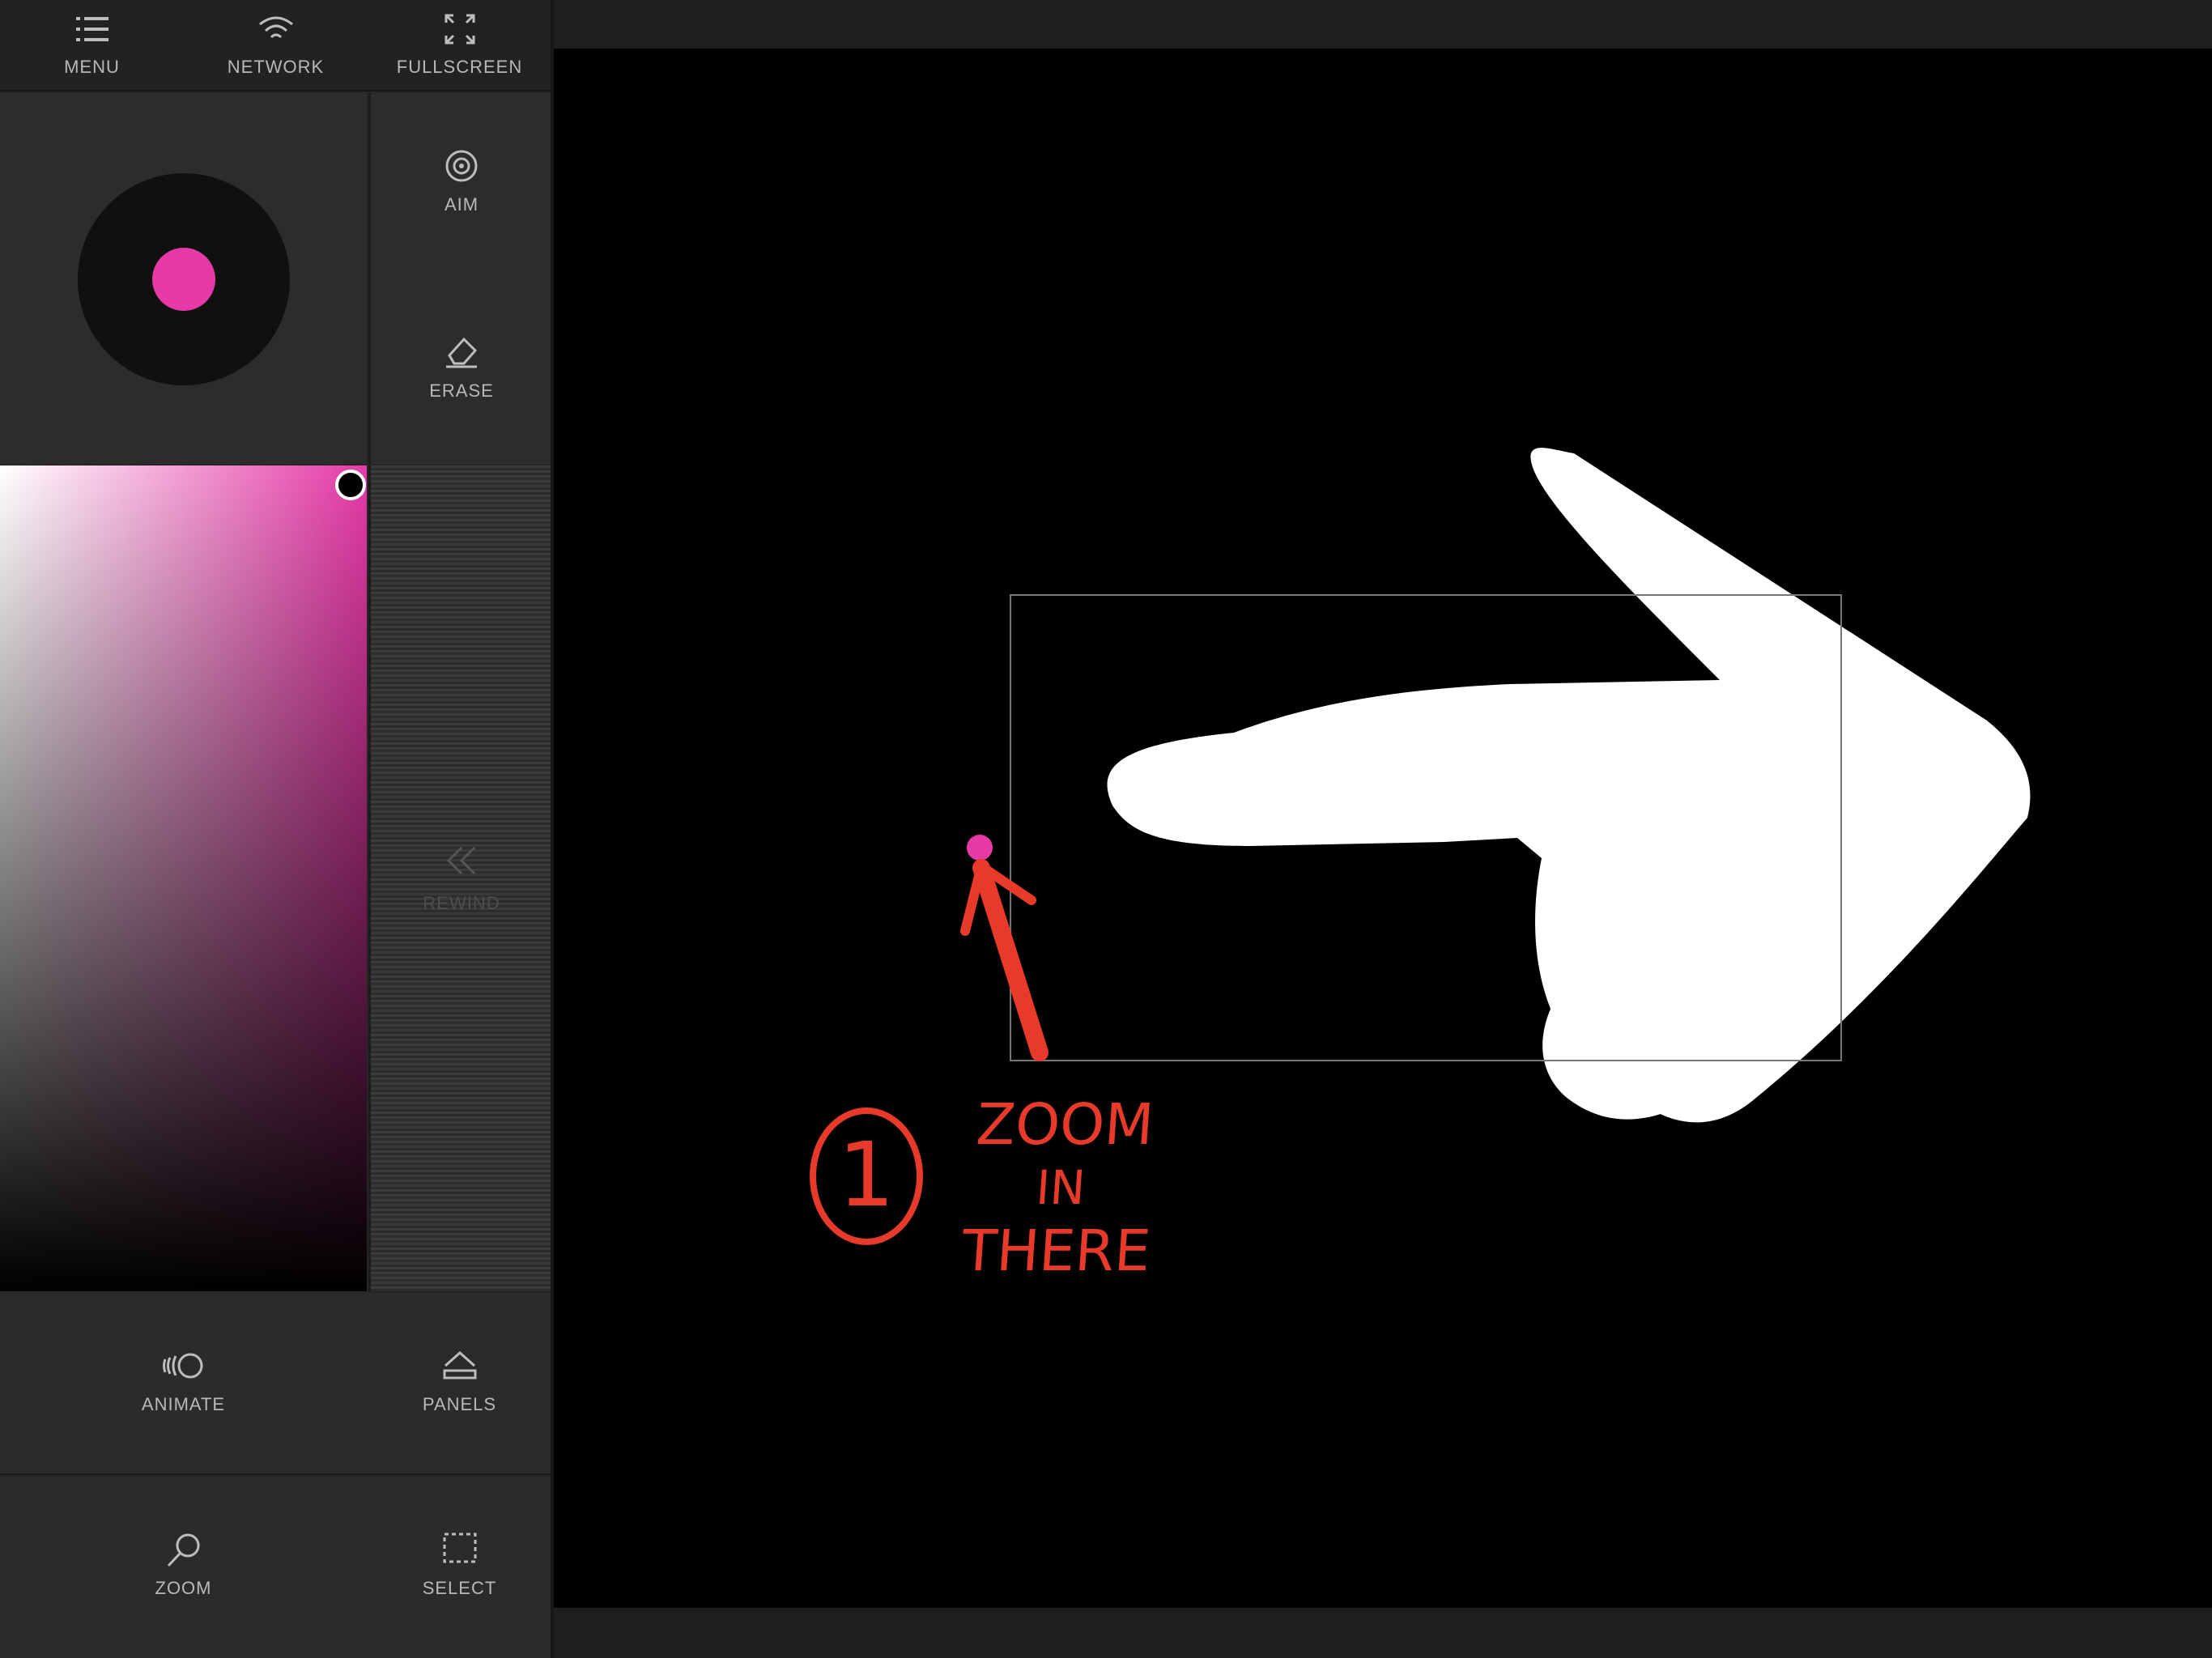 The width and height of the screenshot is (2212, 1658). Describe the element at coordinates (184, 1383) in the screenshot. I see `animate-button: ANIMATE` at that location.